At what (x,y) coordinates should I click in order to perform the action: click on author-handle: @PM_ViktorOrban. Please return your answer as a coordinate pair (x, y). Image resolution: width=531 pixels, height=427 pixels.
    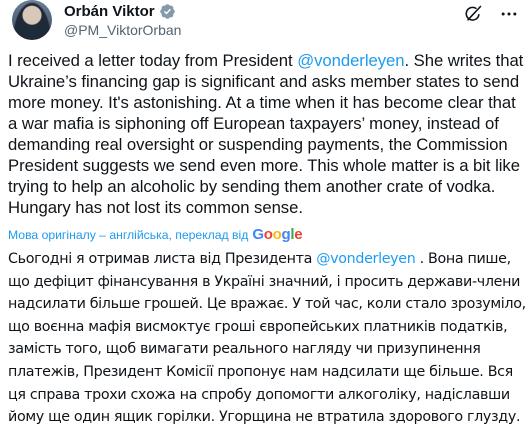
    Looking at the image, I should click on (122, 30).